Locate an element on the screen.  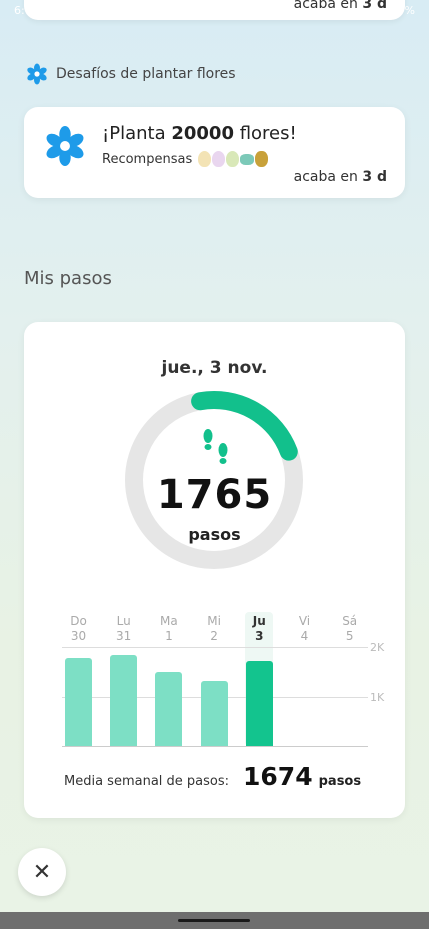
step-unit: pasos is located at coordinates (214, 534).